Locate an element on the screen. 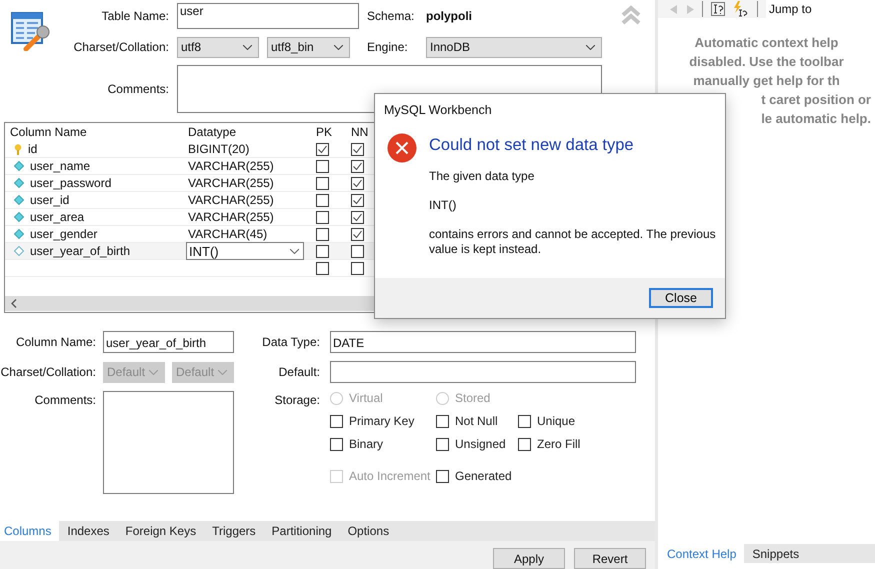 The image size is (875, 569). table-cell: id is located at coordinates (33, 149).